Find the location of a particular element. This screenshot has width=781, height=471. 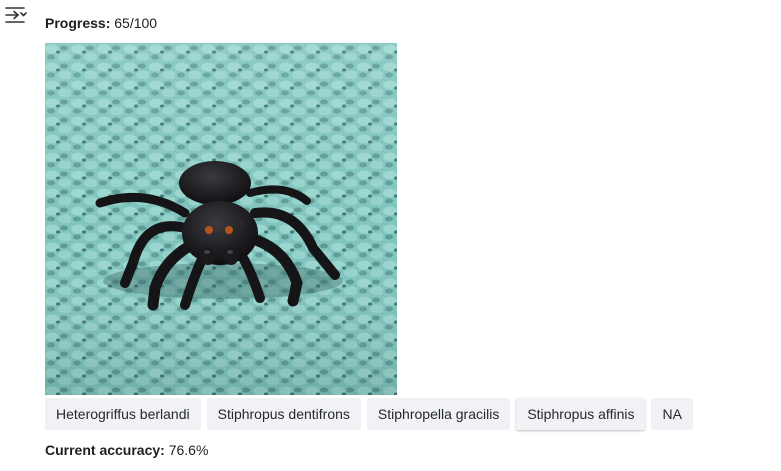

choice-stiphropus-affinis-button: Stiphropus affinis is located at coordinates (581, 414).